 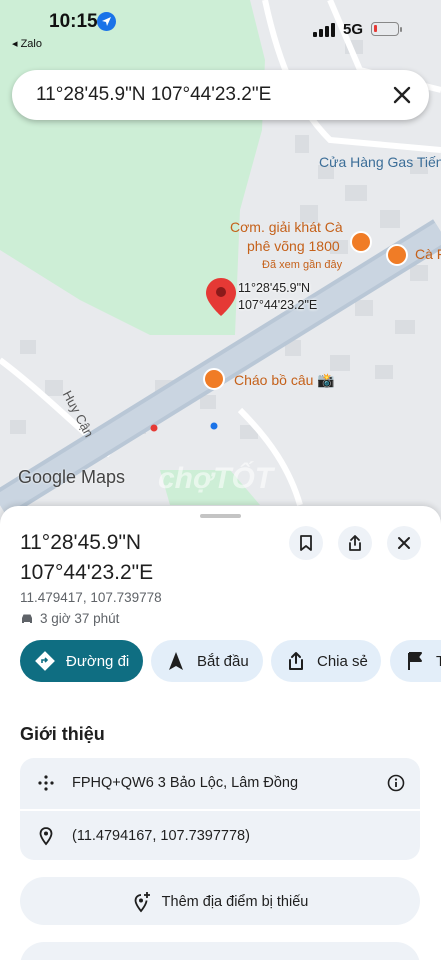 I want to click on cafe-label-recent: Đã xem gần đây, so click(x=302, y=265).